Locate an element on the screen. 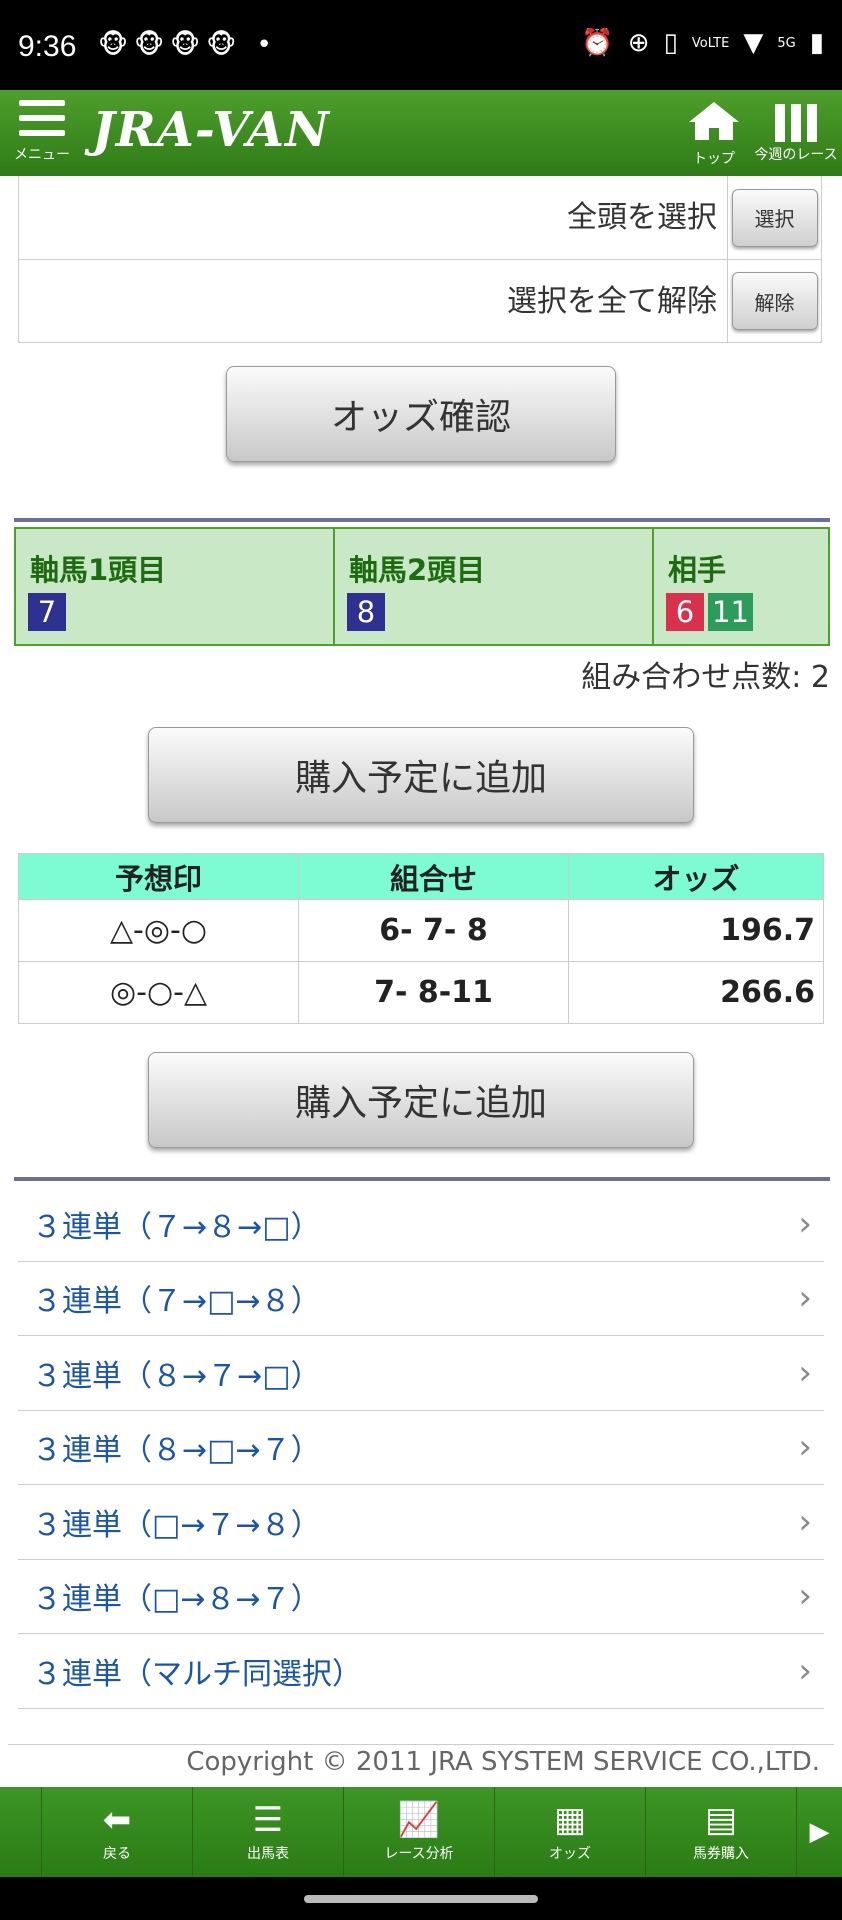 This screenshot has width=842, height=1920. status-time: 9:36 is located at coordinates (47, 46).